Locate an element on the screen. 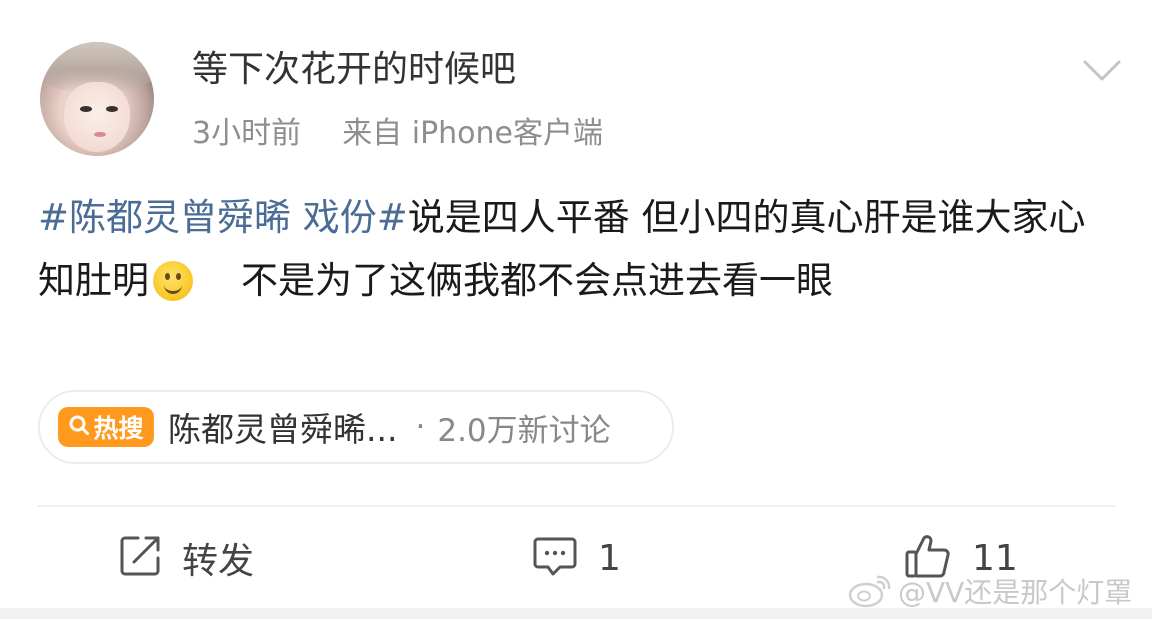 The height and width of the screenshot is (619, 1152). avatar-face is located at coordinates (97, 117).